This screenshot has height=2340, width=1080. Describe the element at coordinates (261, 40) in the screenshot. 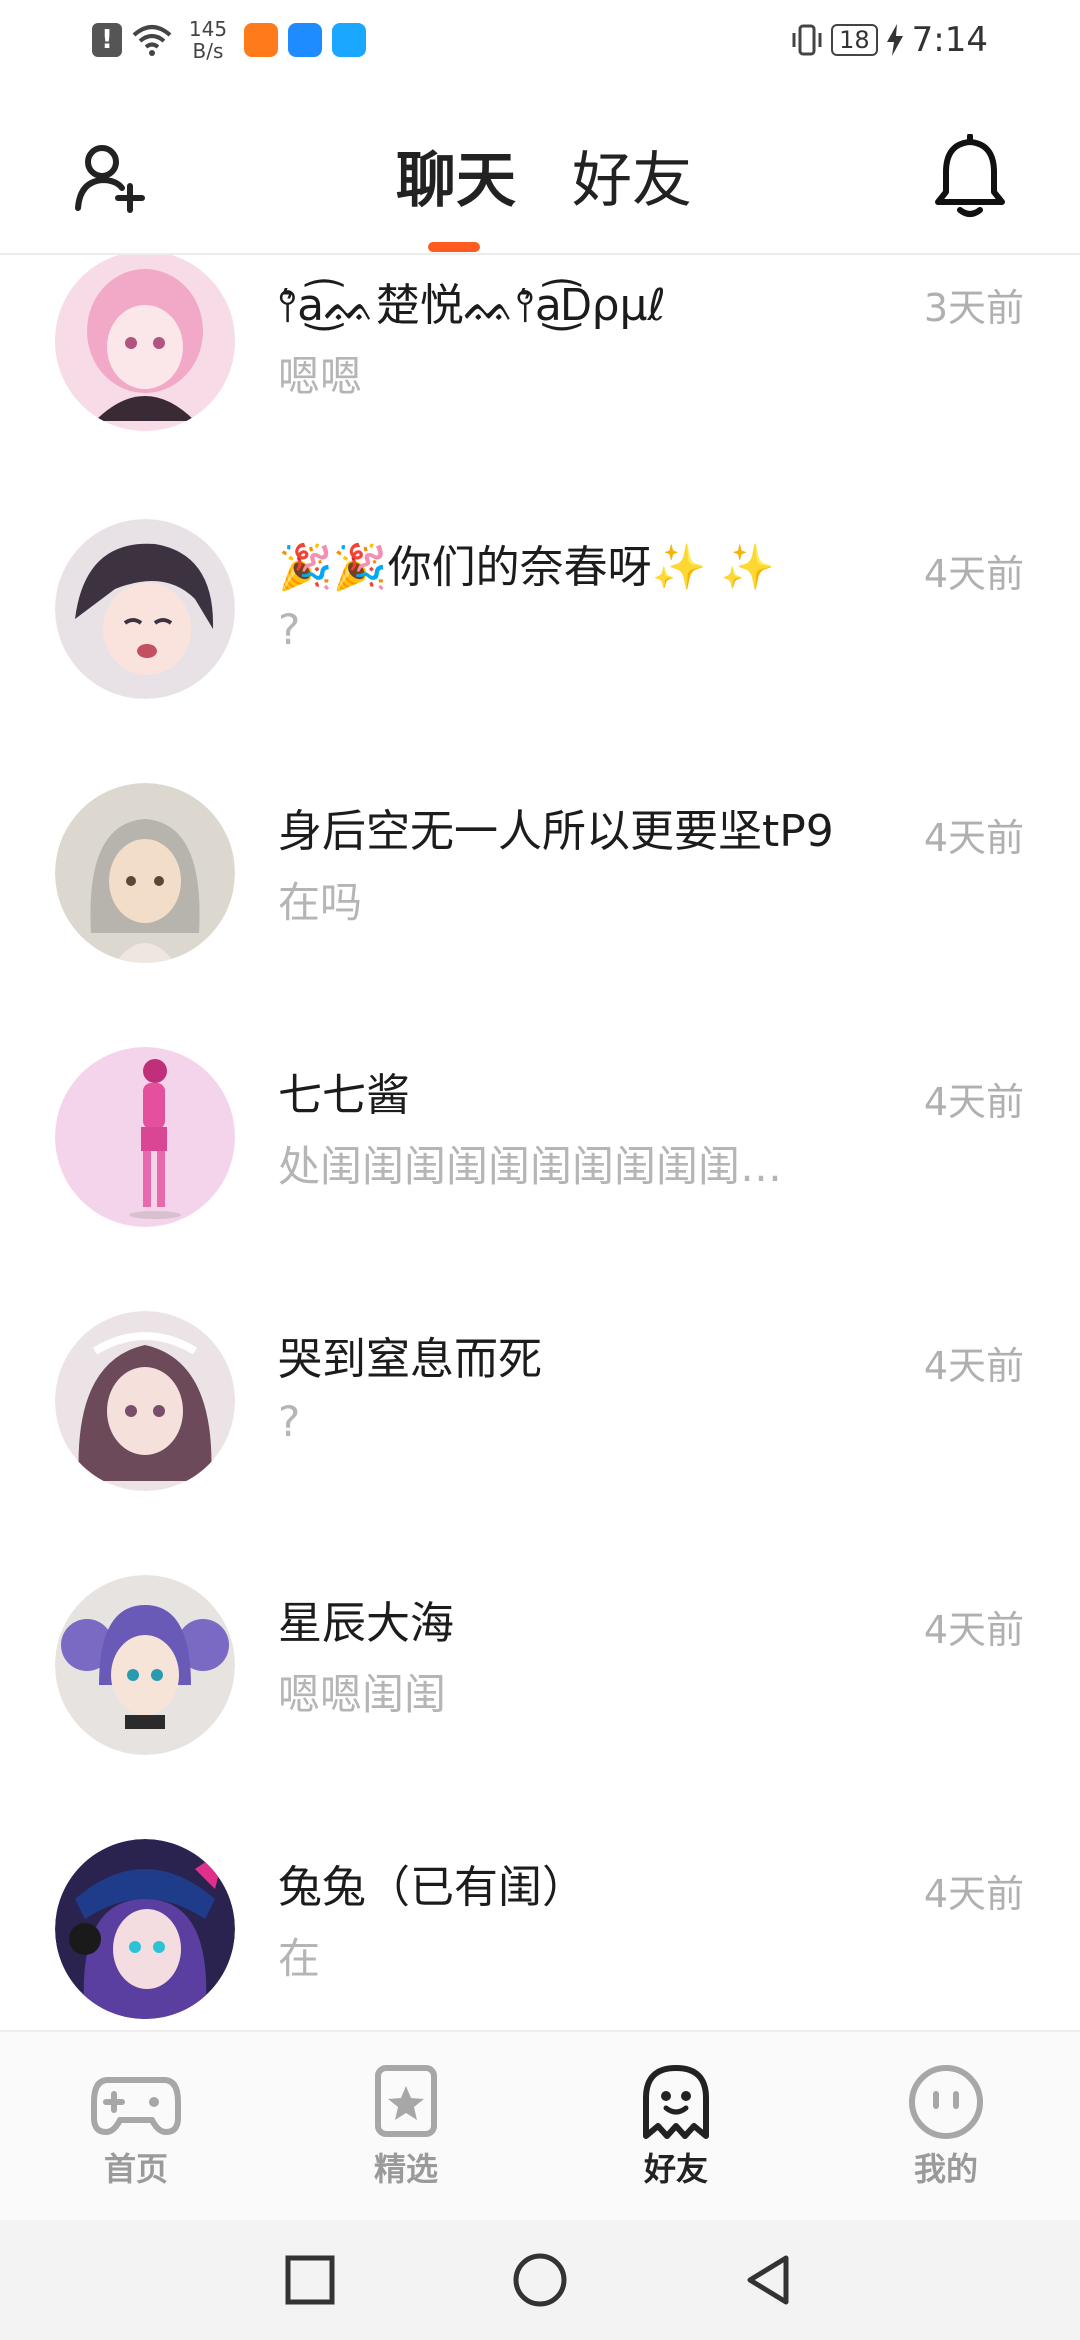

I see `video-app-icon` at that location.